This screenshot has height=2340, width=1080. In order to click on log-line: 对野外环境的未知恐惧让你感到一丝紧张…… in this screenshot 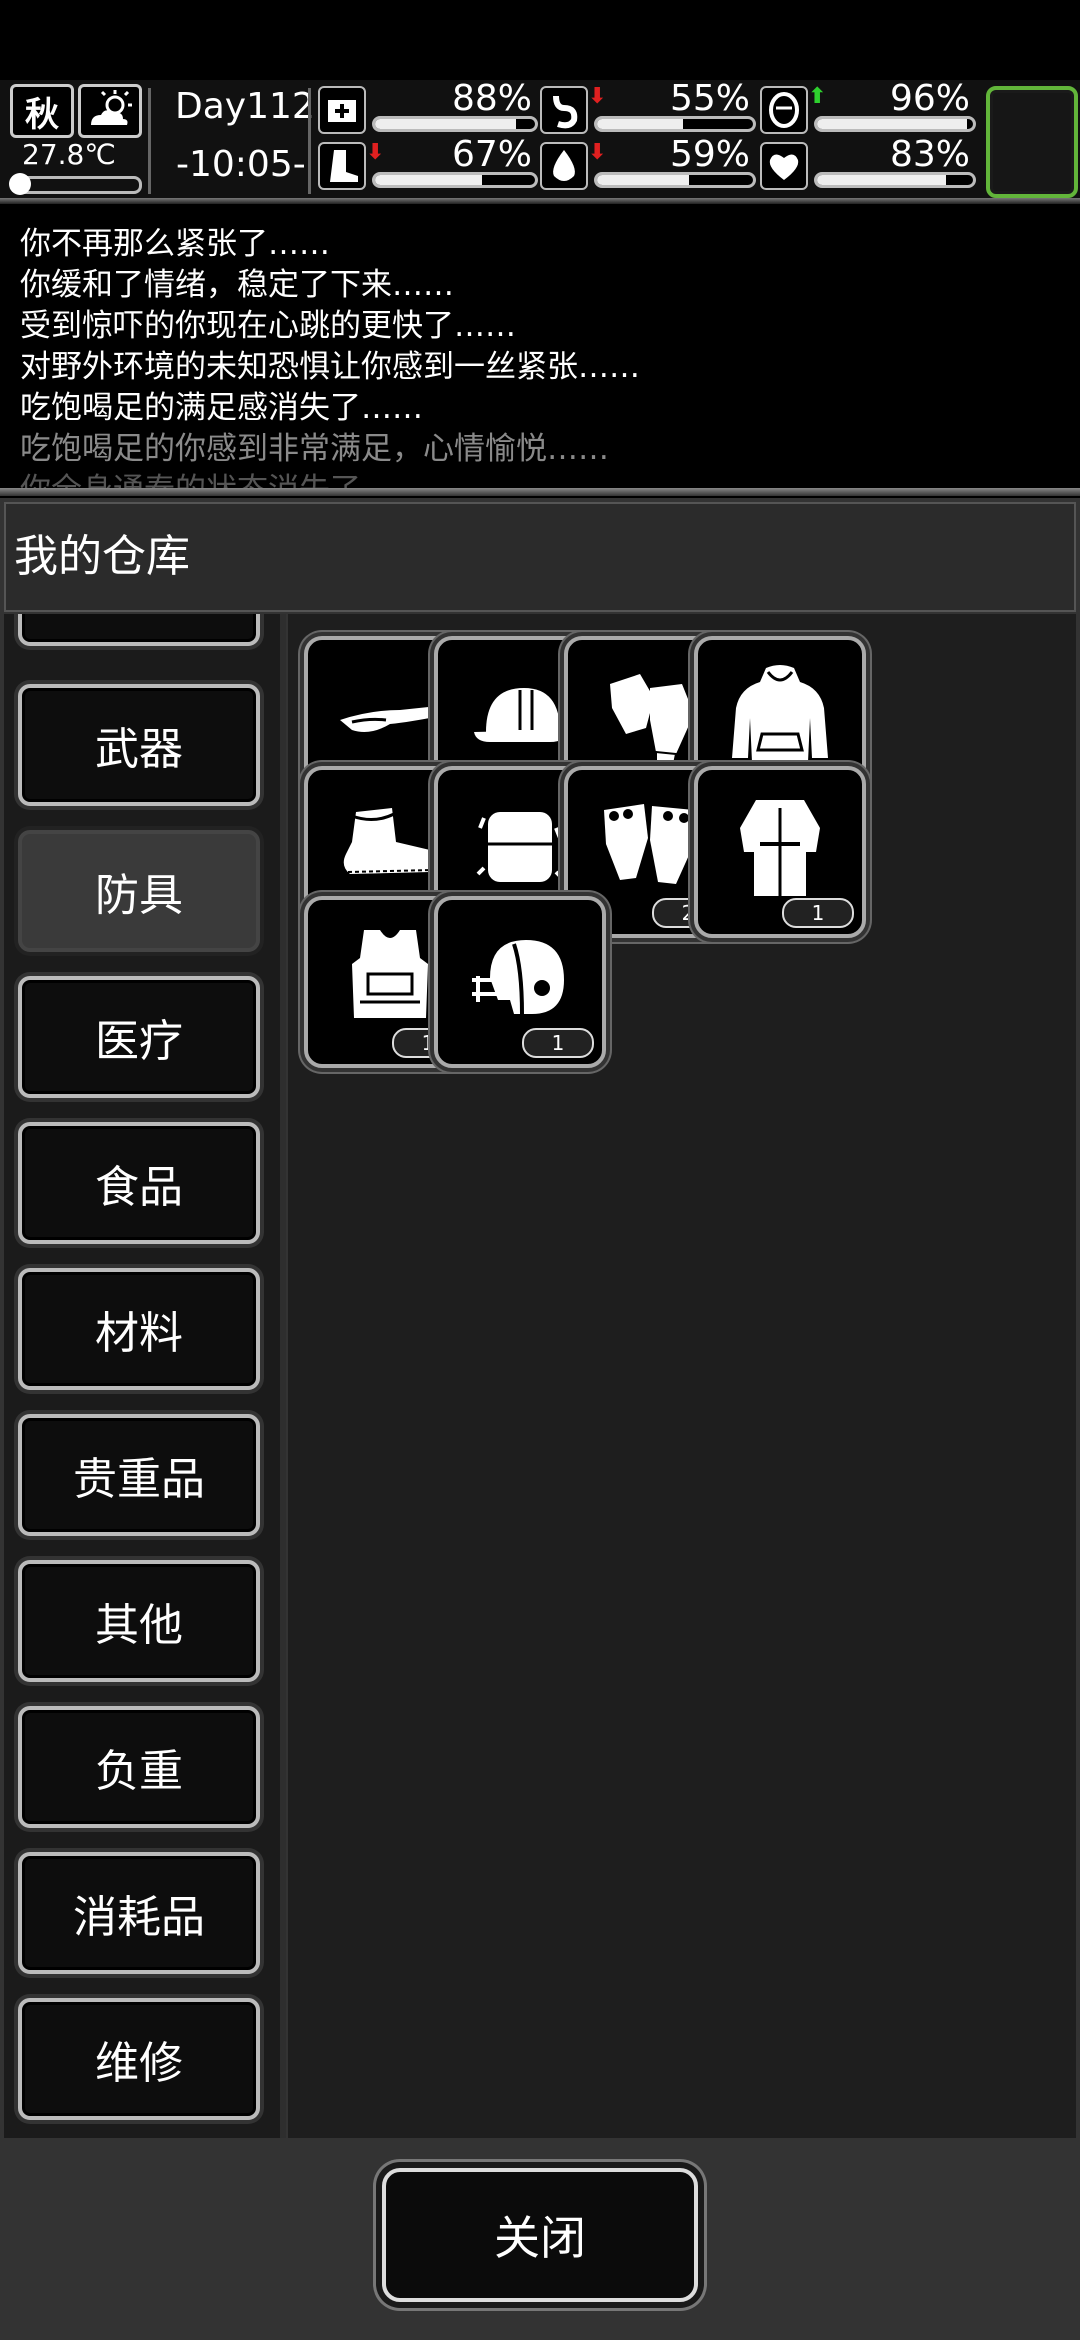, I will do `click(330, 367)`.